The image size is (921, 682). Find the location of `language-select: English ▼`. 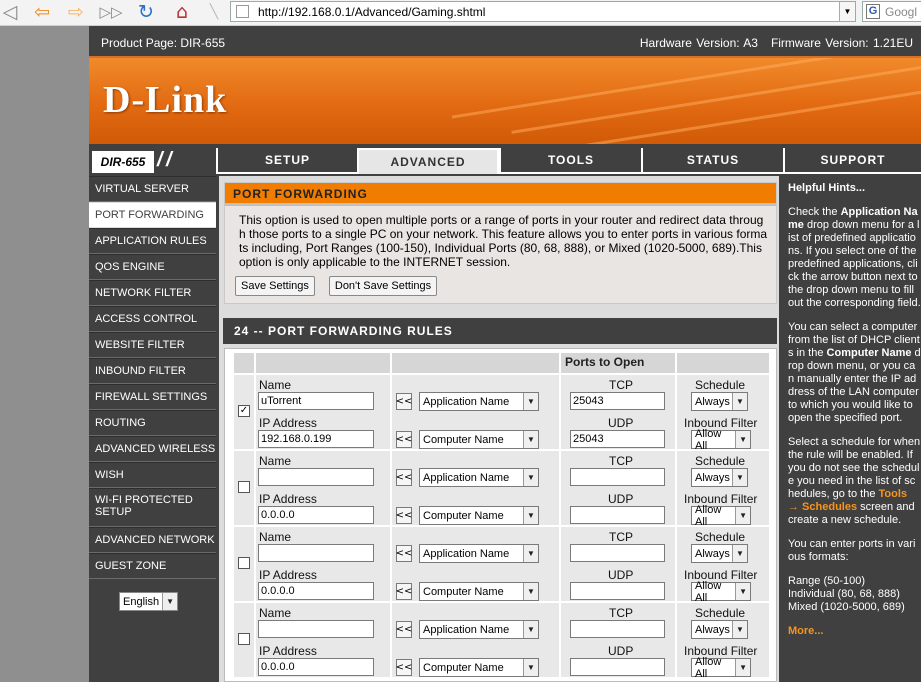

language-select: English ▼ is located at coordinates (149, 601).